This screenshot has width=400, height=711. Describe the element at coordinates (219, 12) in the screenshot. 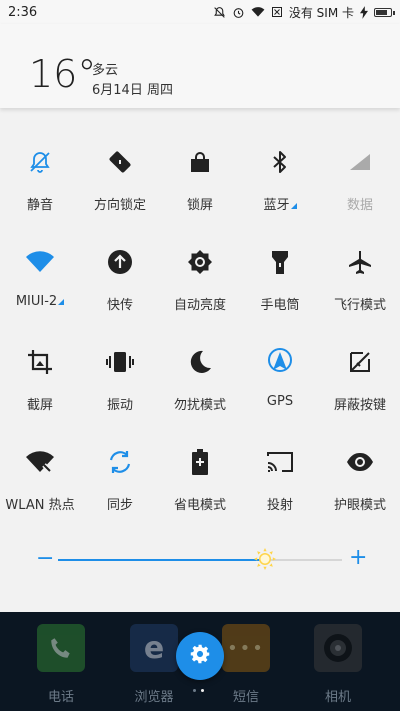

I see `mute-notification-icon` at that location.